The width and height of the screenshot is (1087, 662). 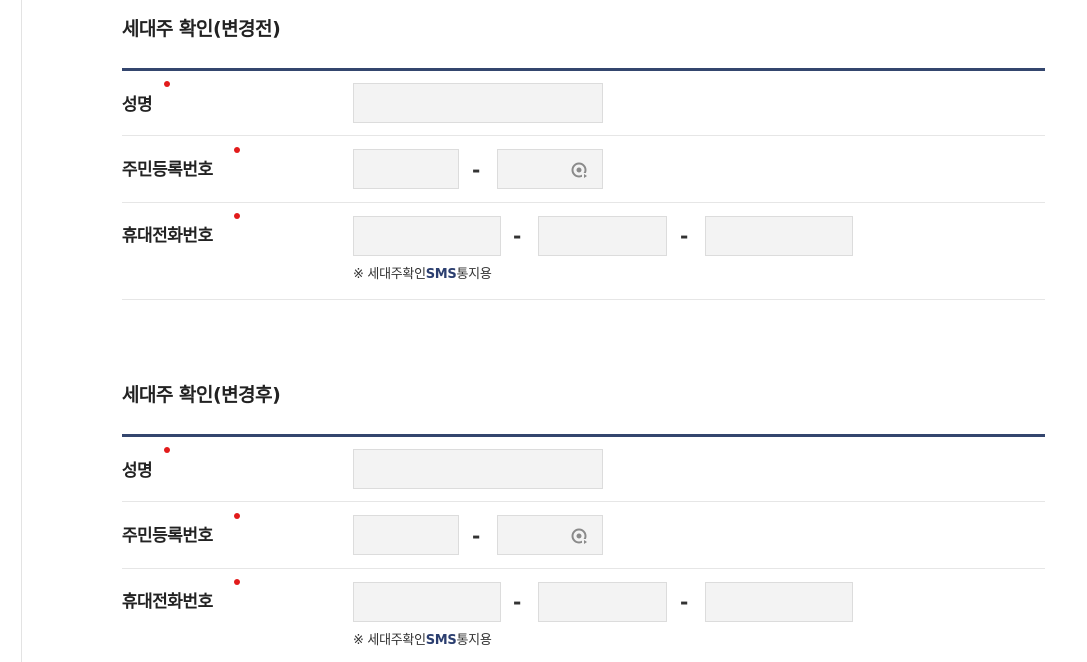 I want to click on section-title: 세대주 확인(변경전), so click(x=201, y=29).